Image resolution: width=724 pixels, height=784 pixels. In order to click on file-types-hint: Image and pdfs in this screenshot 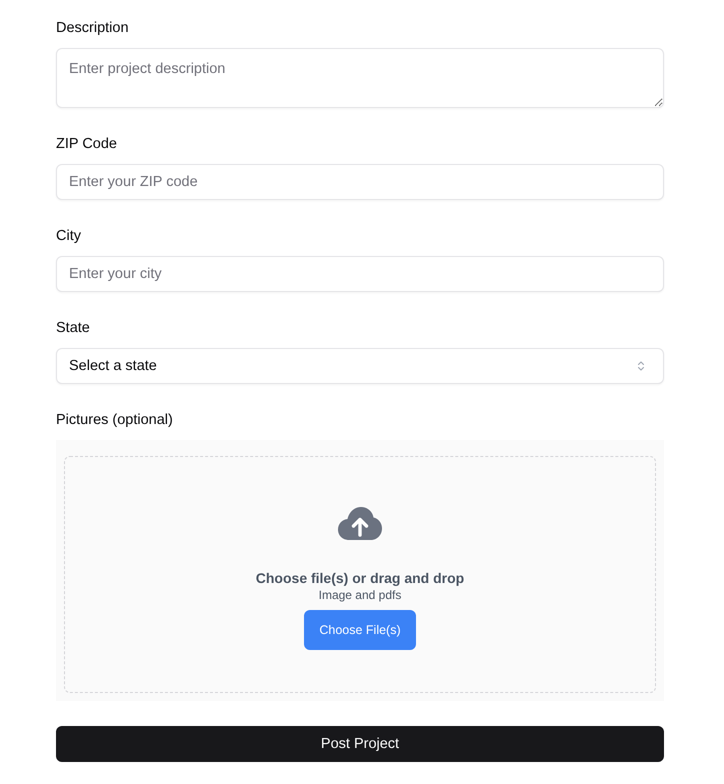, I will do `click(360, 595)`.